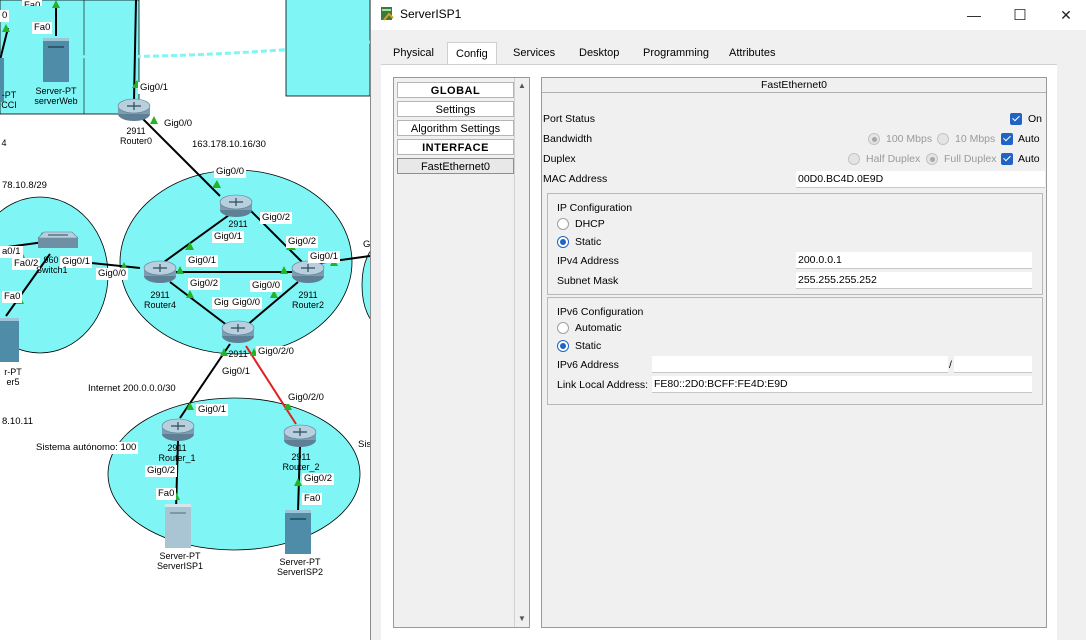 This screenshot has height=641, width=1086. I want to click on ipv6-address-label: IPv6 Address, so click(588, 365).